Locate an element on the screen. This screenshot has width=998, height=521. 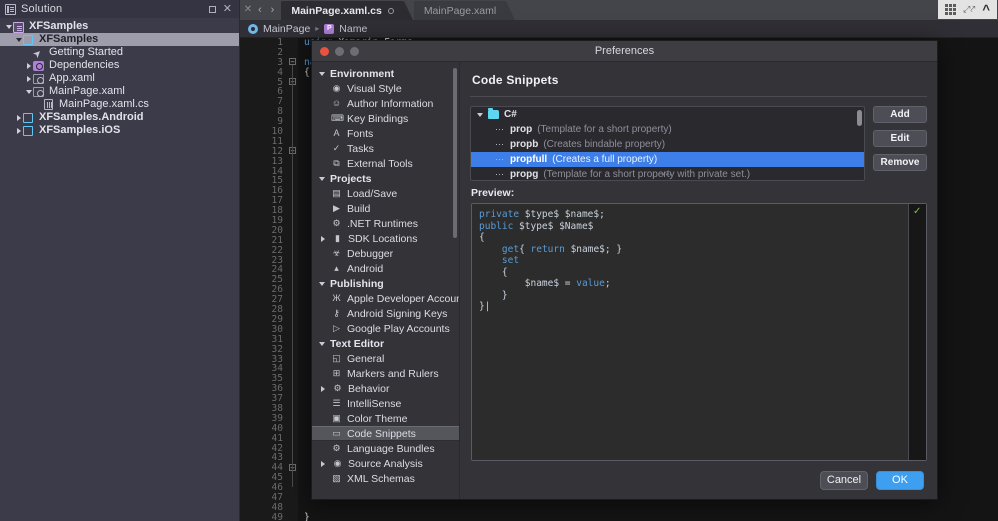
preview-code-line: } is located at coordinates (493, 295).